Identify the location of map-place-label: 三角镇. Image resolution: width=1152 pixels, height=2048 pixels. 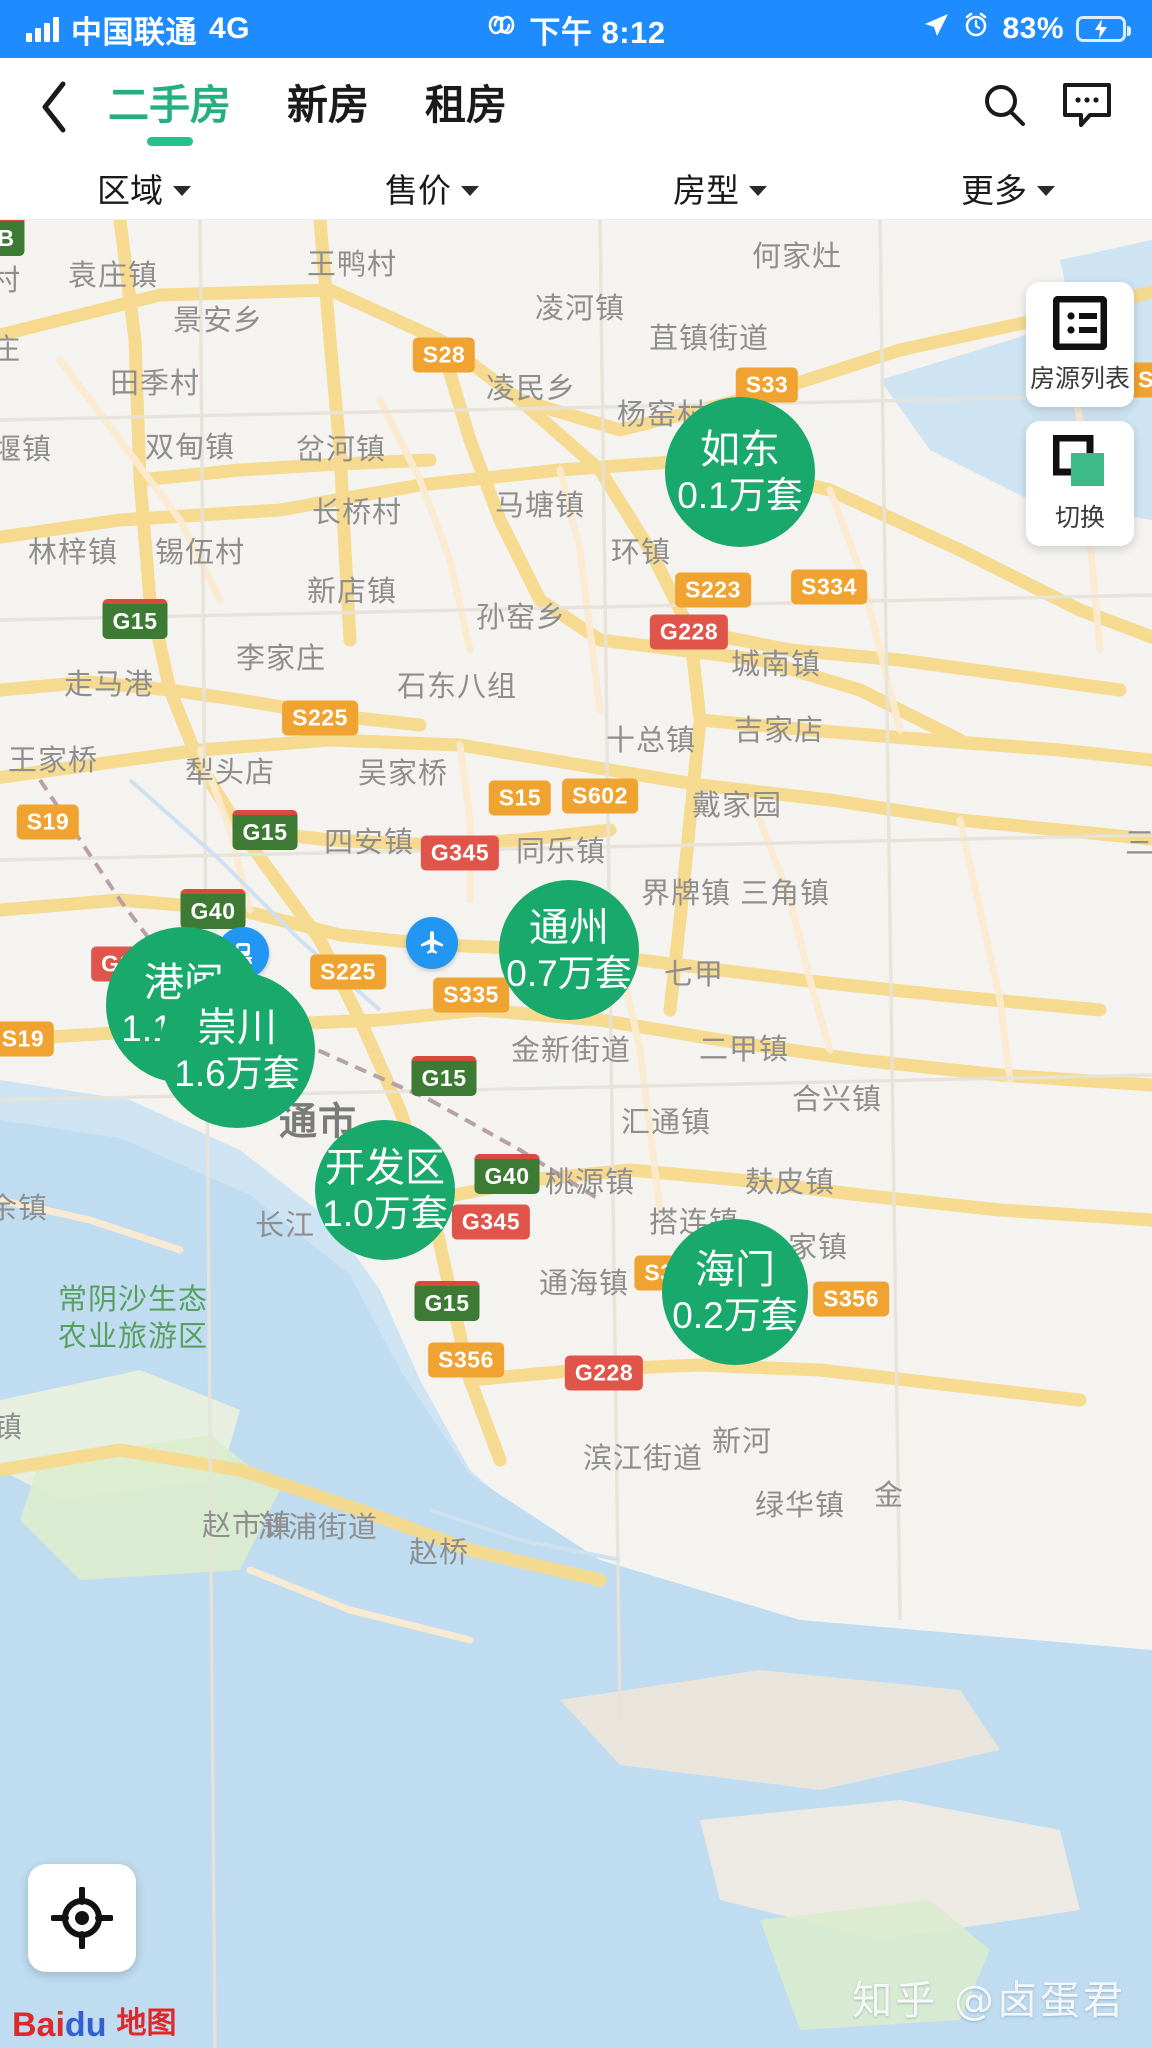
(785, 894).